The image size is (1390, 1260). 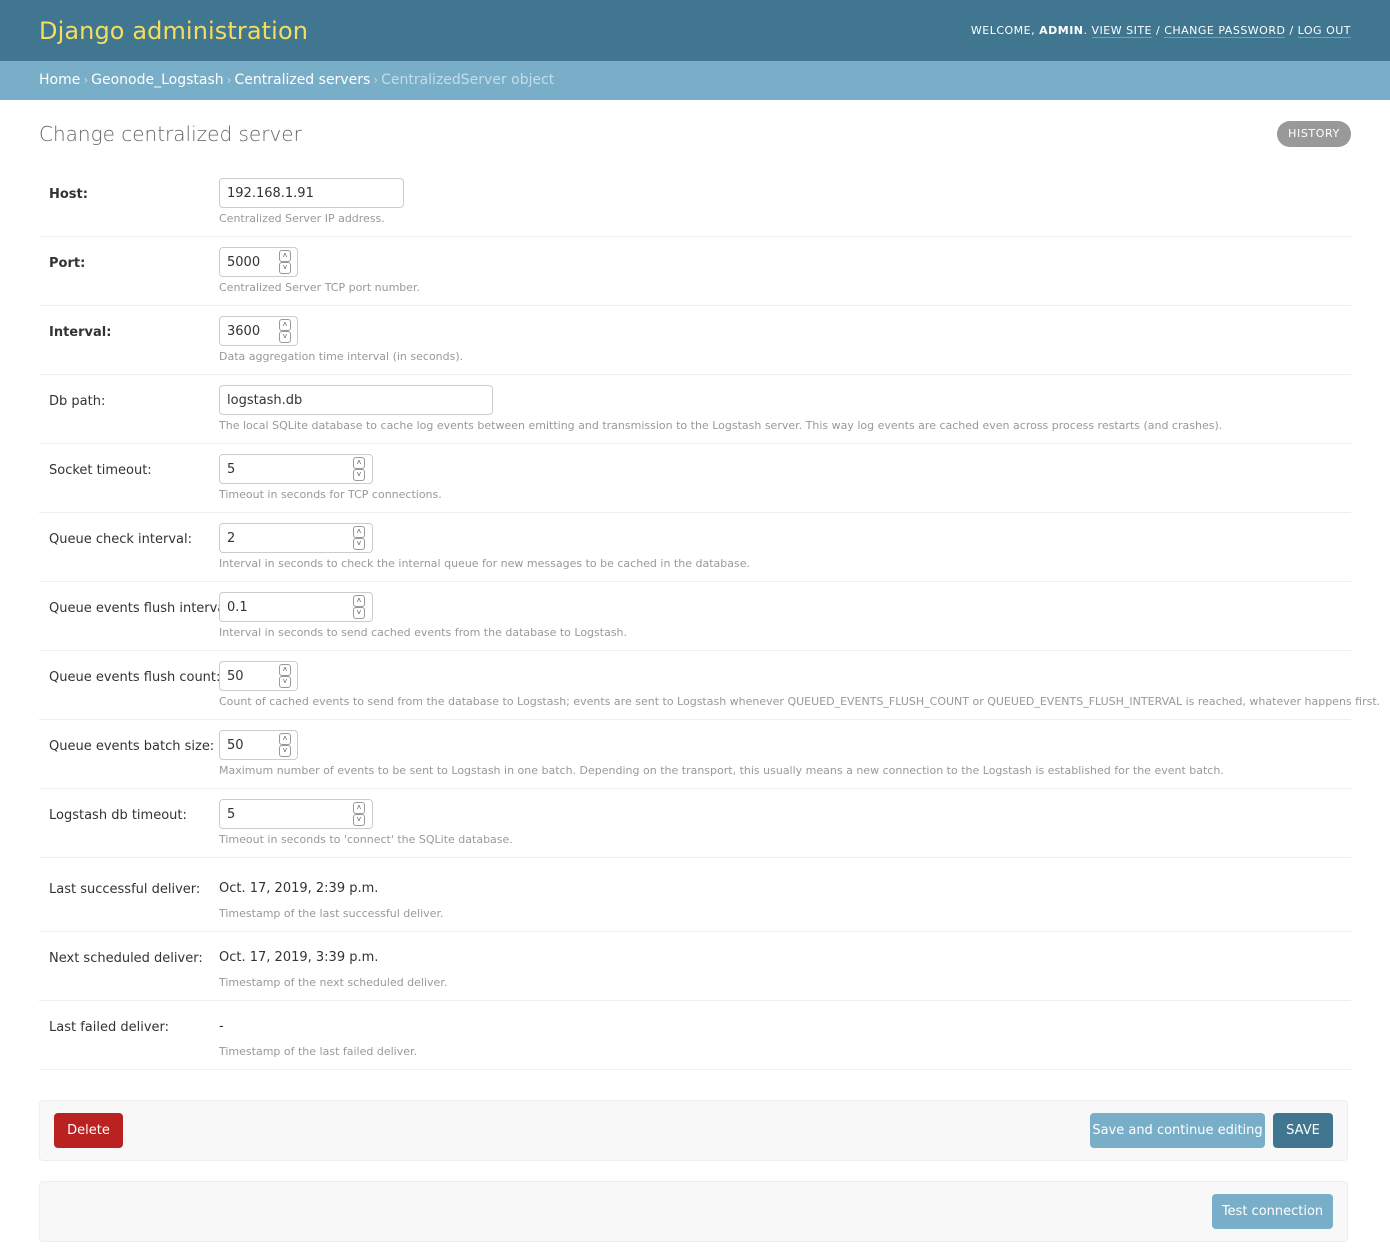 I want to click on socket-timeout-help: Timeout in seconds for TCP connections., so click(x=330, y=494).